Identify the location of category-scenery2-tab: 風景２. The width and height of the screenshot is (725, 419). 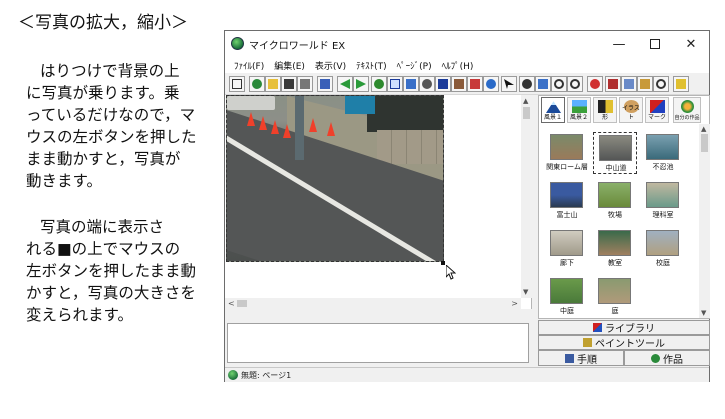
(579, 110).